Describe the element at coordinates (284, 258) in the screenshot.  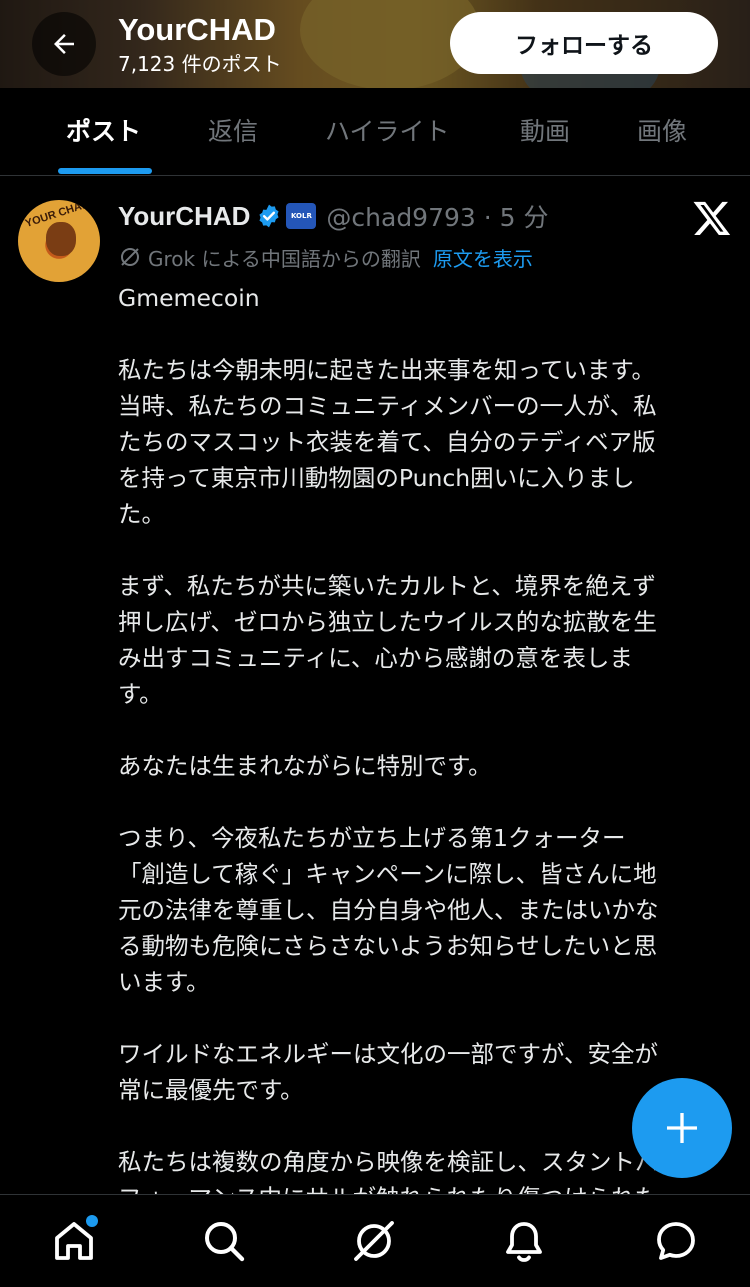
I see `translation-note: Grok による中国語からの翻訳` at that location.